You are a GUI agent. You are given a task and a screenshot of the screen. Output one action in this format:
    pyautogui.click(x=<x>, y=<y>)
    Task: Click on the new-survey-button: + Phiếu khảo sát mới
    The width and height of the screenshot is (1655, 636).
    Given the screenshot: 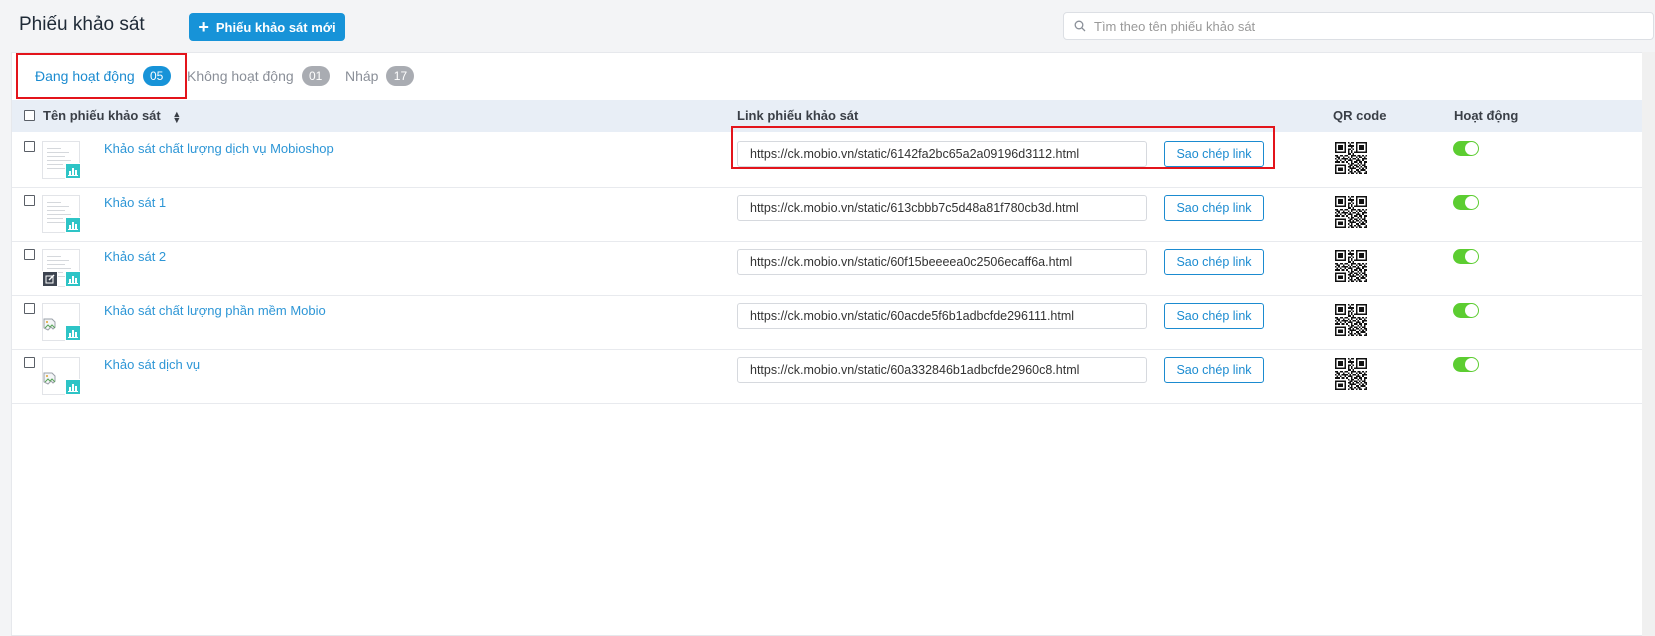 What is the action you would take?
    pyautogui.click(x=267, y=27)
    